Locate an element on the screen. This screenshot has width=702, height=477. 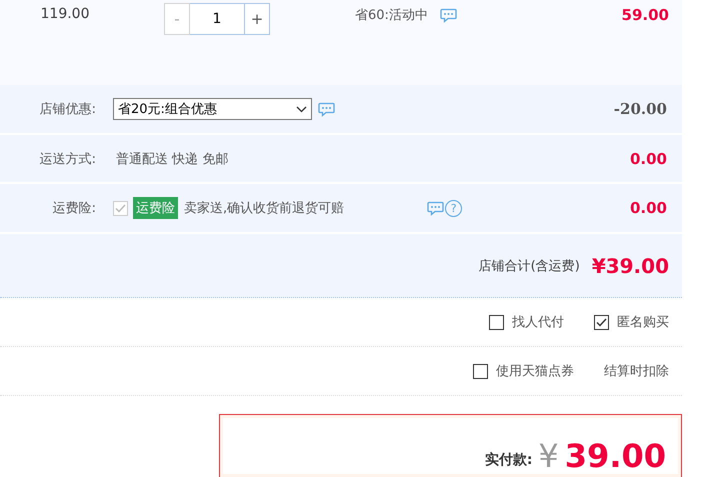
shipping-amount: 0.00 is located at coordinates (648, 159).